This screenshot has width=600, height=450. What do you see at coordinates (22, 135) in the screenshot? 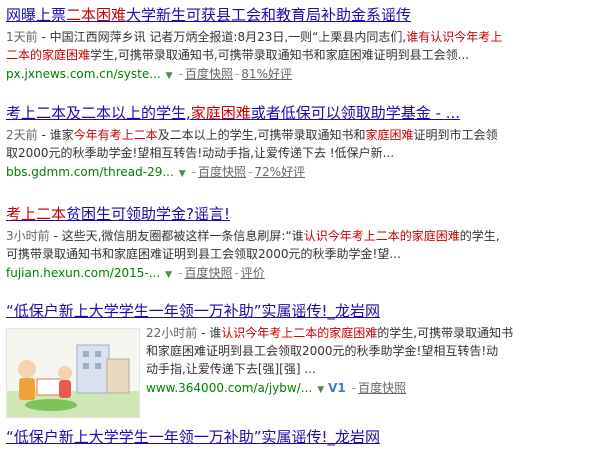
I see `result-time: 2天前` at bounding box center [22, 135].